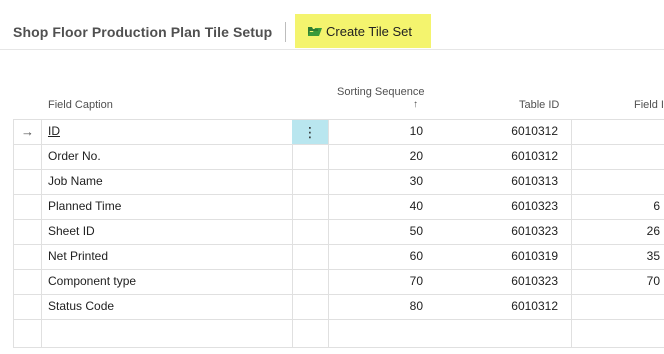 The width and height of the screenshot is (664, 354). I want to click on current-row-arrow-icon: →, so click(27, 131).